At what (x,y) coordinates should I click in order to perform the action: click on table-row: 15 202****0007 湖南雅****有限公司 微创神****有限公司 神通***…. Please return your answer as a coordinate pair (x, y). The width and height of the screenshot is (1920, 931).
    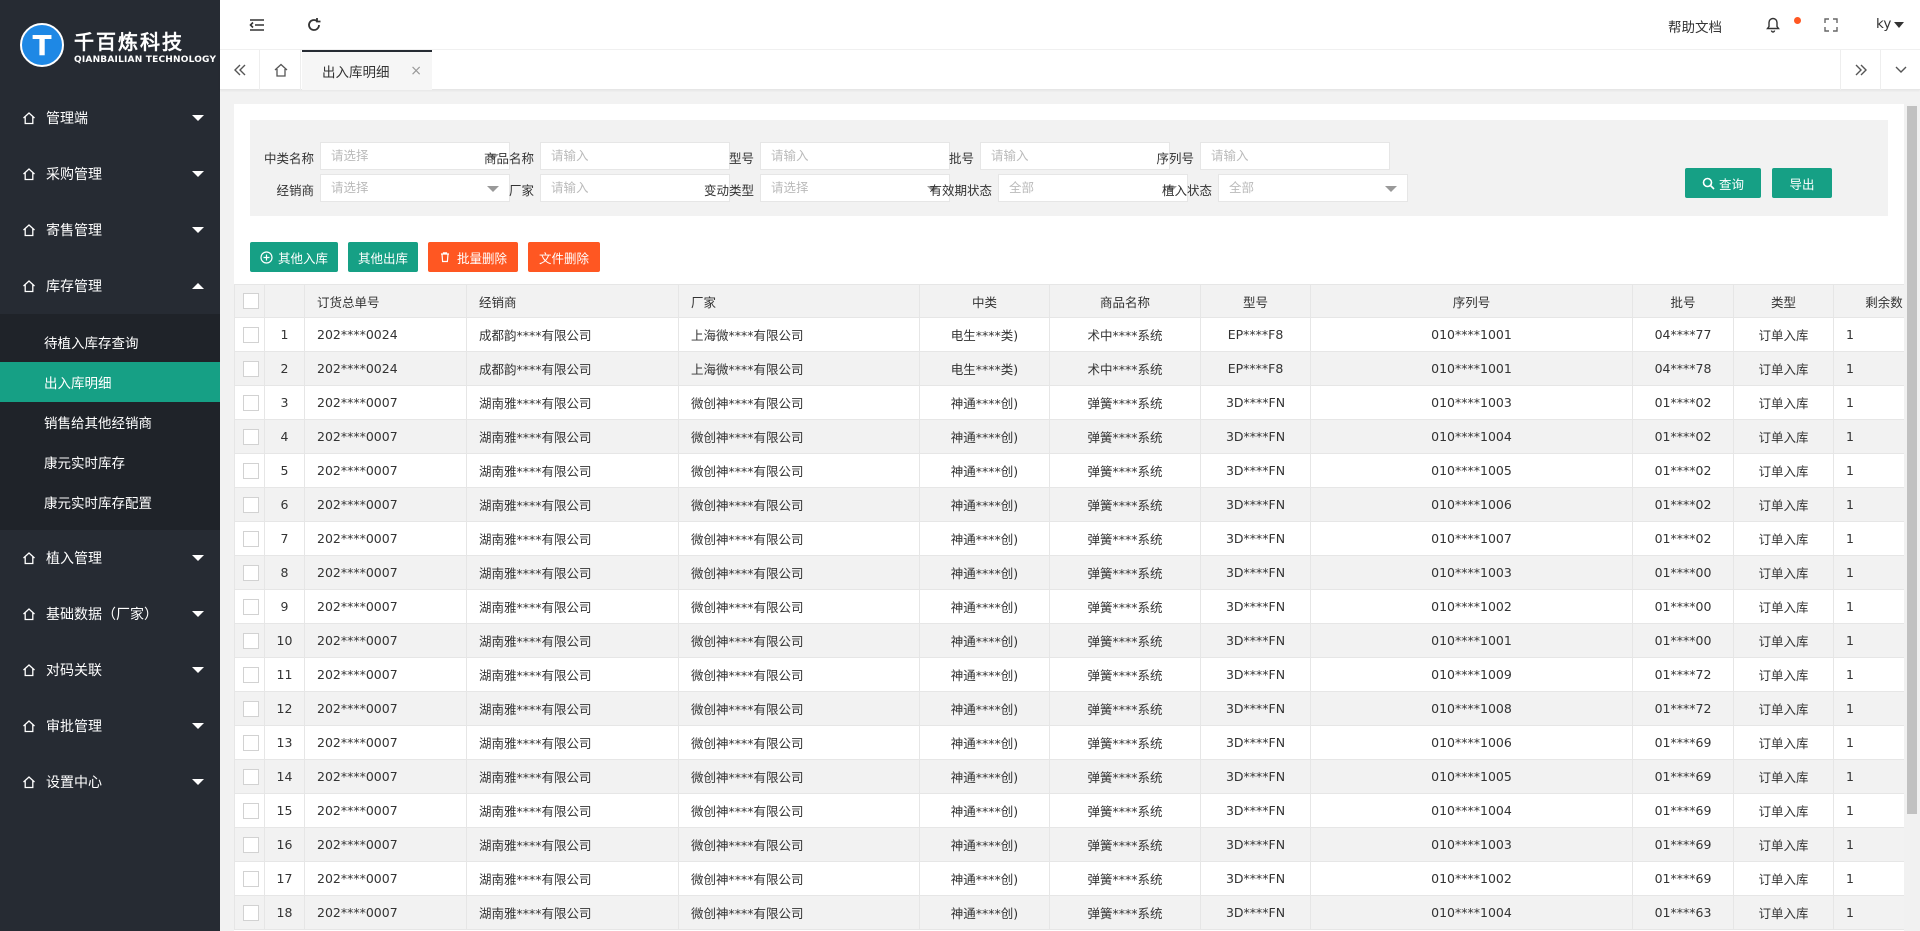
    Looking at the image, I should click on (1069, 810).